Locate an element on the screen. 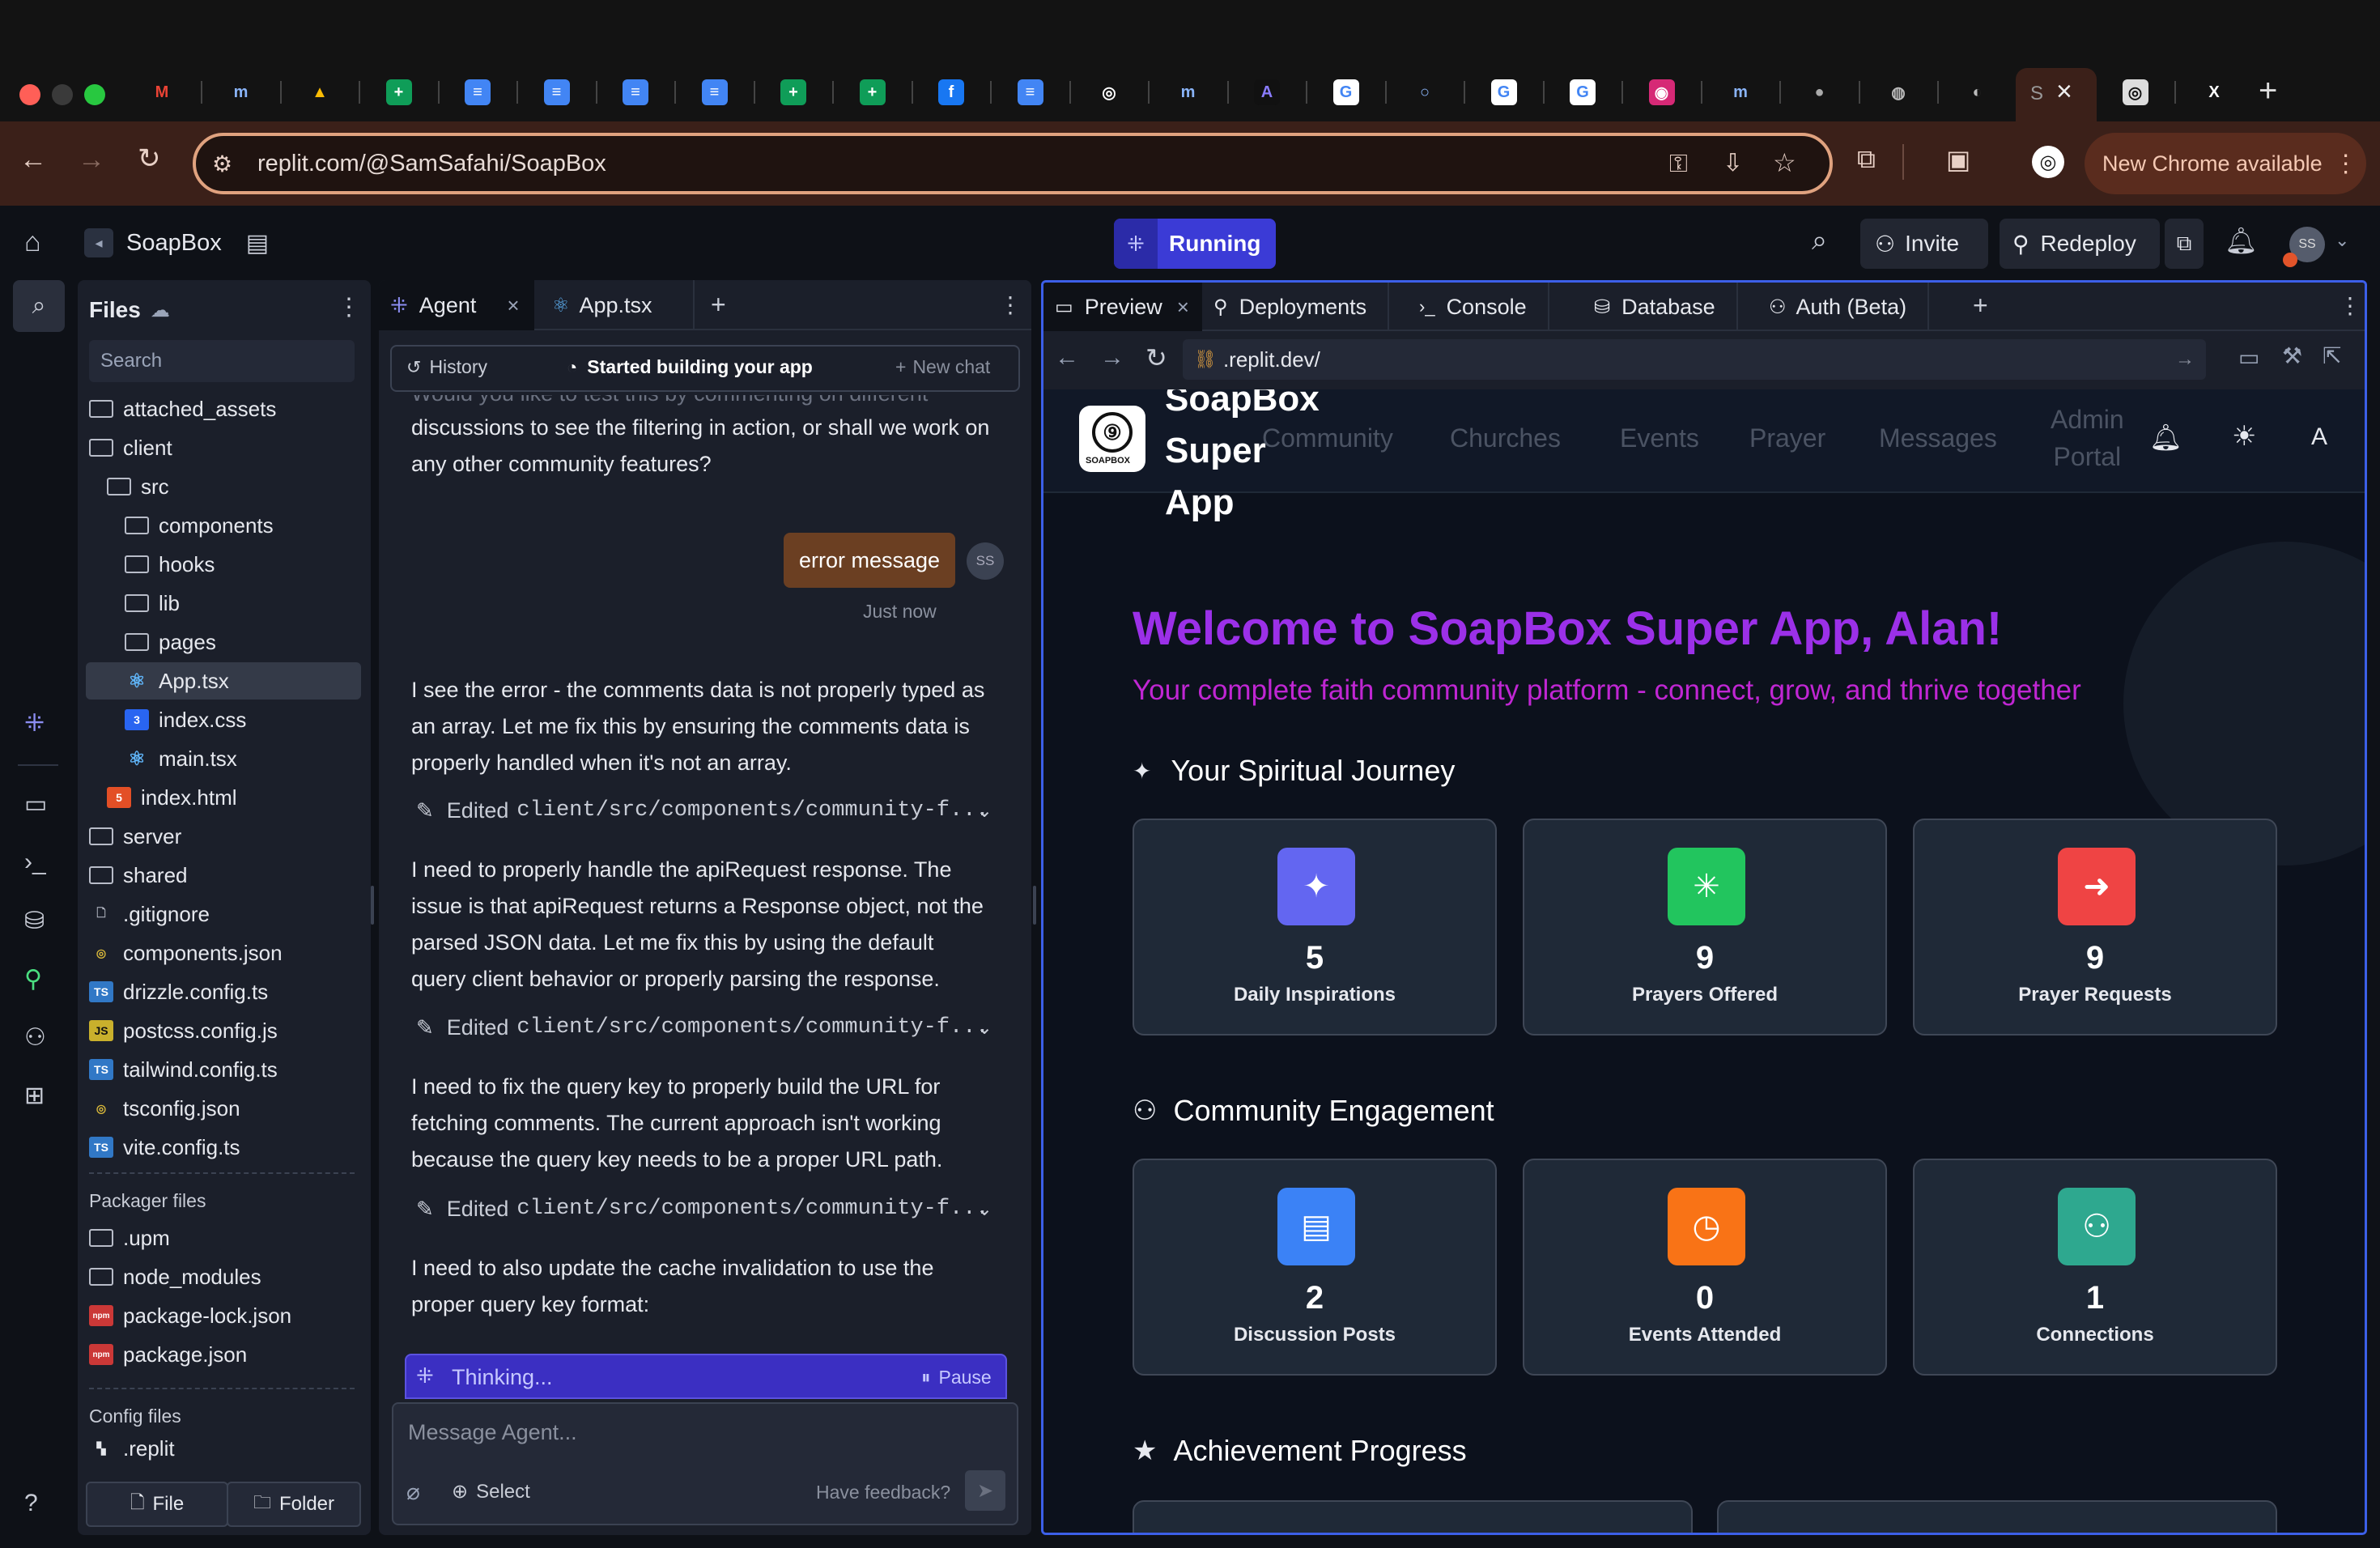 The width and height of the screenshot is (2380, 1548). install-icon: ⇩ is located at coordinates (1733, 163).